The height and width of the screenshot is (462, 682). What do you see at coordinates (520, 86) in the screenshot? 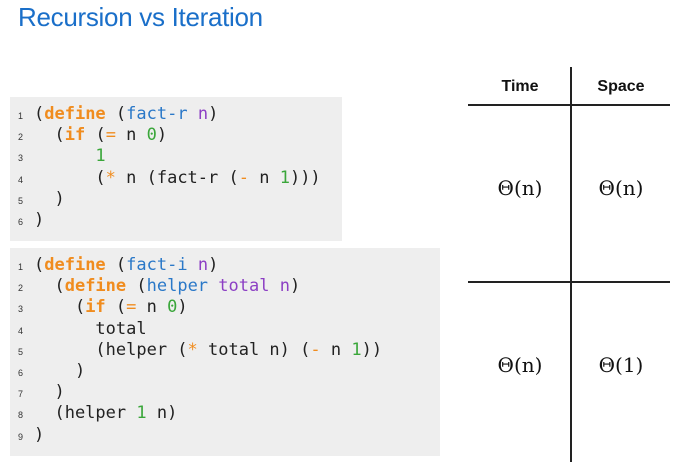
I see `header-time: Time` at bounding box center [520, 86].